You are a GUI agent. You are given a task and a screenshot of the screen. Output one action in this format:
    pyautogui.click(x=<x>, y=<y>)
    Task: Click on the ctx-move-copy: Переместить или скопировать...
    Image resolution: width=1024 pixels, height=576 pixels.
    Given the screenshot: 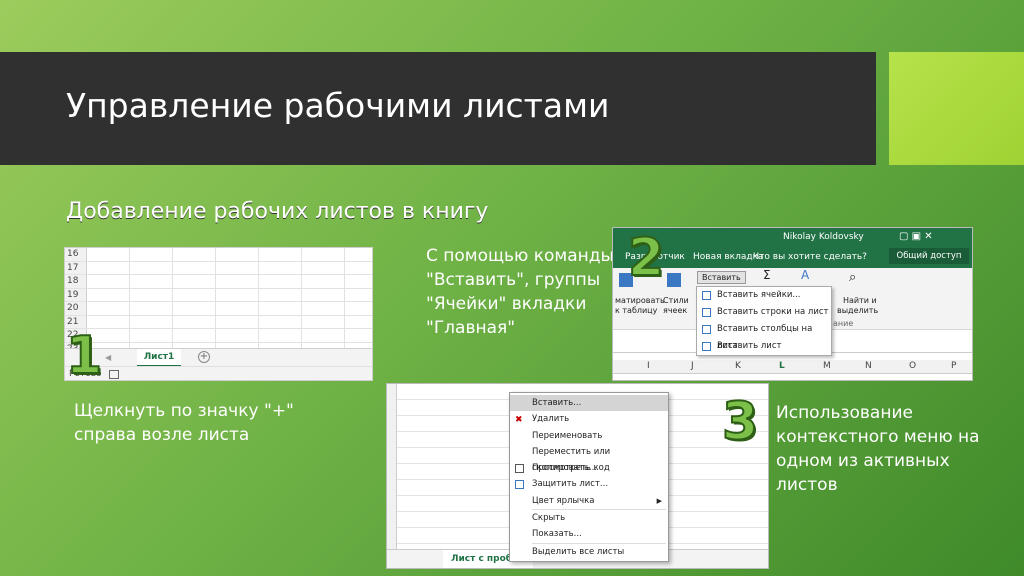 What is the action you would take?
    pyautogui.click(x=589, y=458)
    